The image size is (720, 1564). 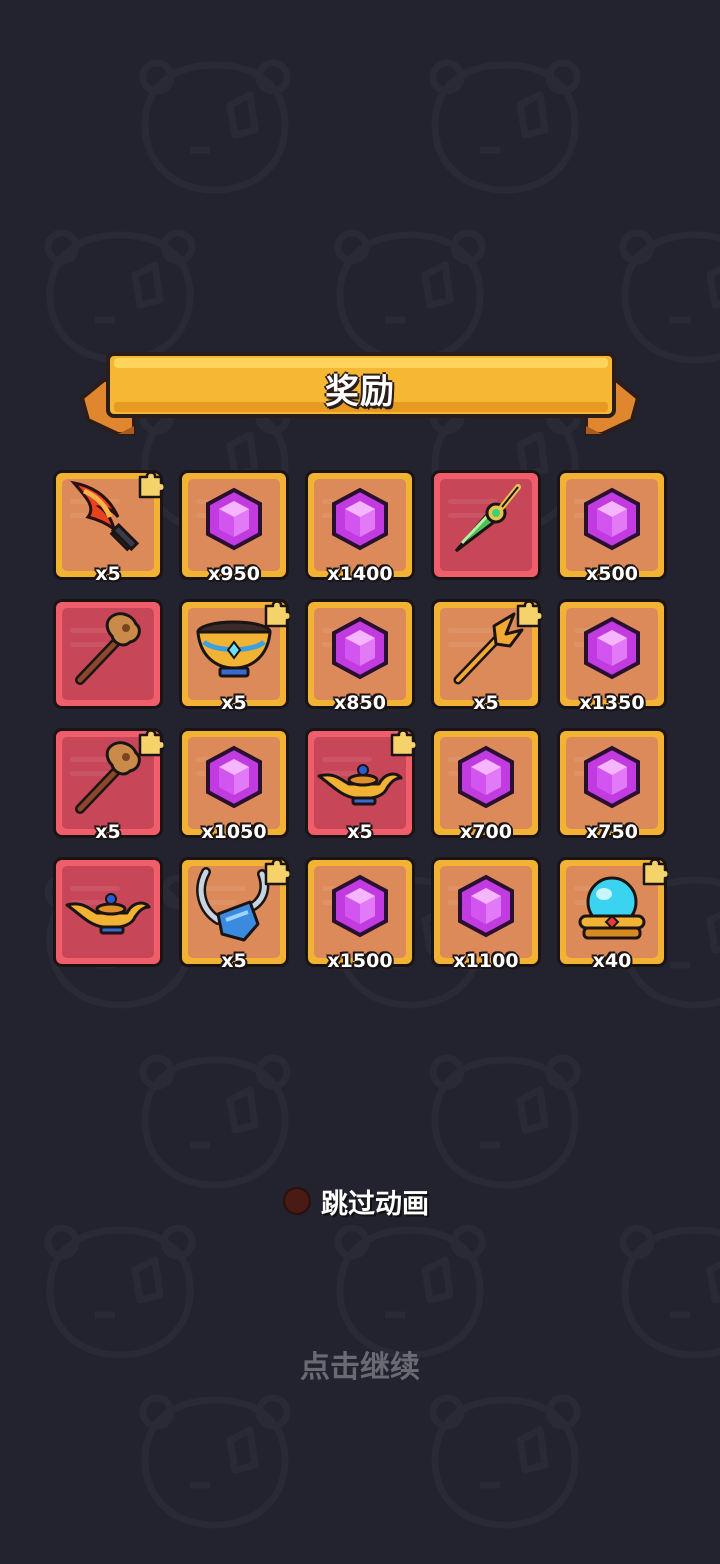 I want to click on reward-tile: x1100, so click(x=486, y=914).